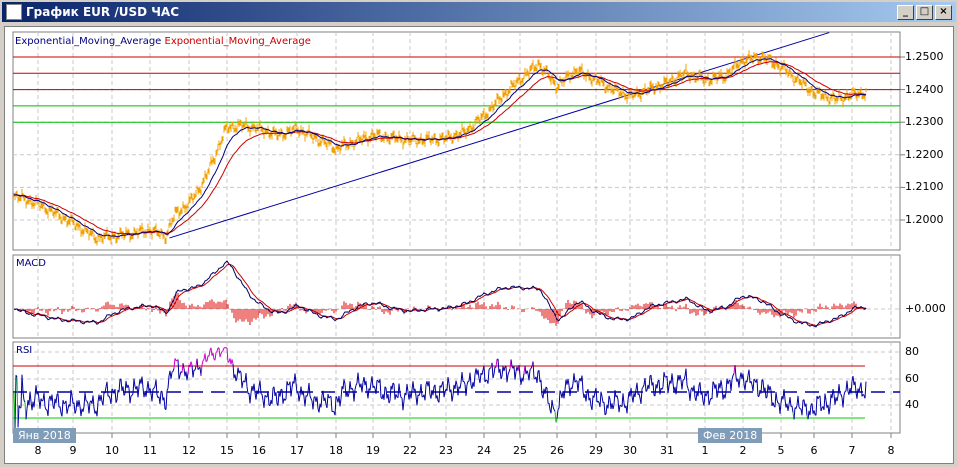  Describe the element at coordinates (705, 450) in the screenshot. I see `x-tick-label: 1` at that location.